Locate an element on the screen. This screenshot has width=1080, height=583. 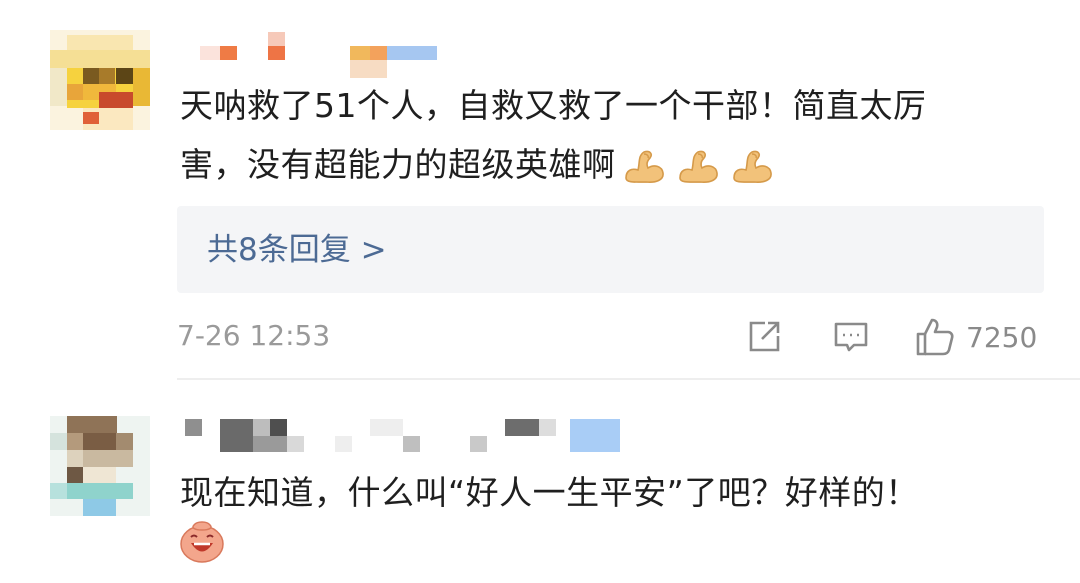
emoji-group is located at coordinates (698, 167).